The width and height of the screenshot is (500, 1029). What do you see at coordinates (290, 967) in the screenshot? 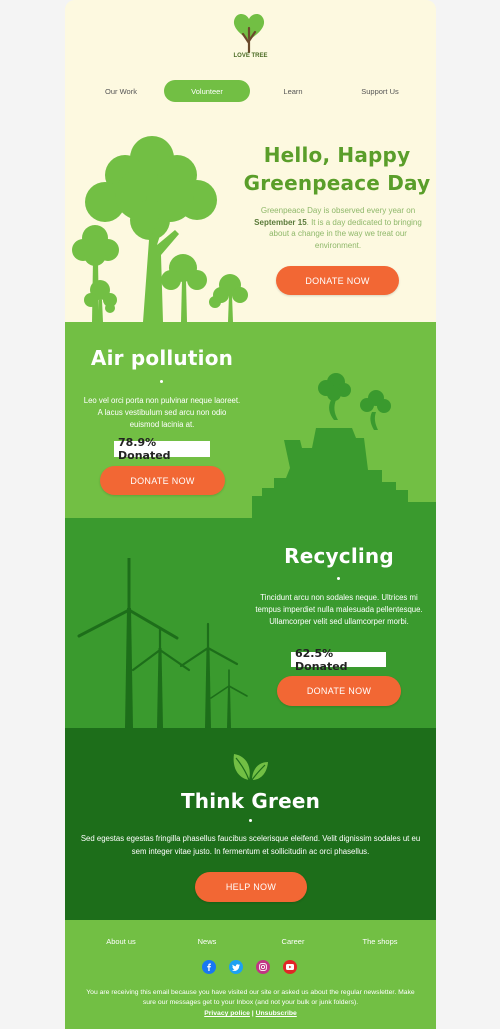
I see `youtube-icon` at bounding box center [290, 967].